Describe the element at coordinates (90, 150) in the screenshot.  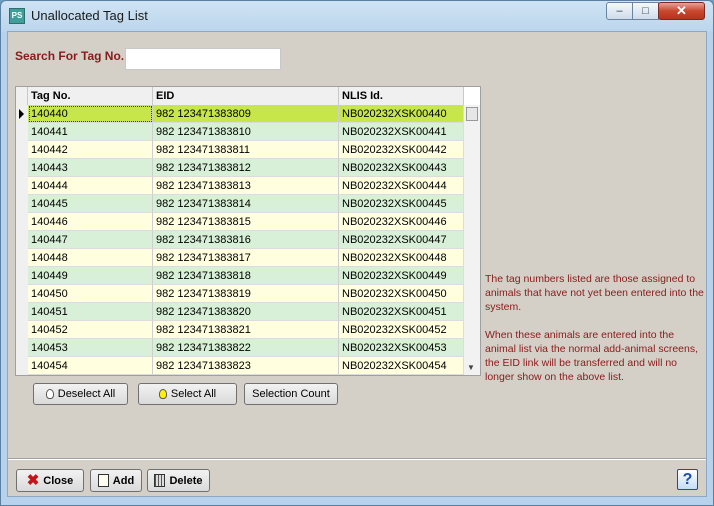
I see `cell-tag-no: 140442` at that location.